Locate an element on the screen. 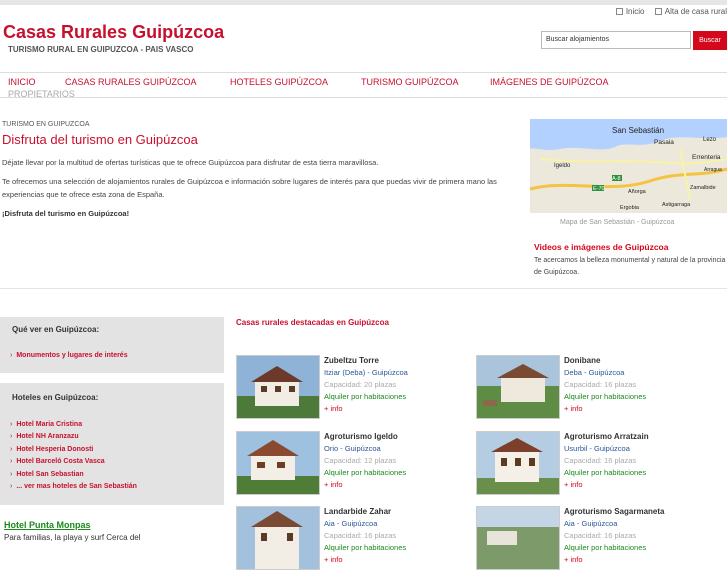 The width and height of the screenshot is (727, 574). card-location: Usurbil - Guipúzcoa is located at coordinates (597, 448).